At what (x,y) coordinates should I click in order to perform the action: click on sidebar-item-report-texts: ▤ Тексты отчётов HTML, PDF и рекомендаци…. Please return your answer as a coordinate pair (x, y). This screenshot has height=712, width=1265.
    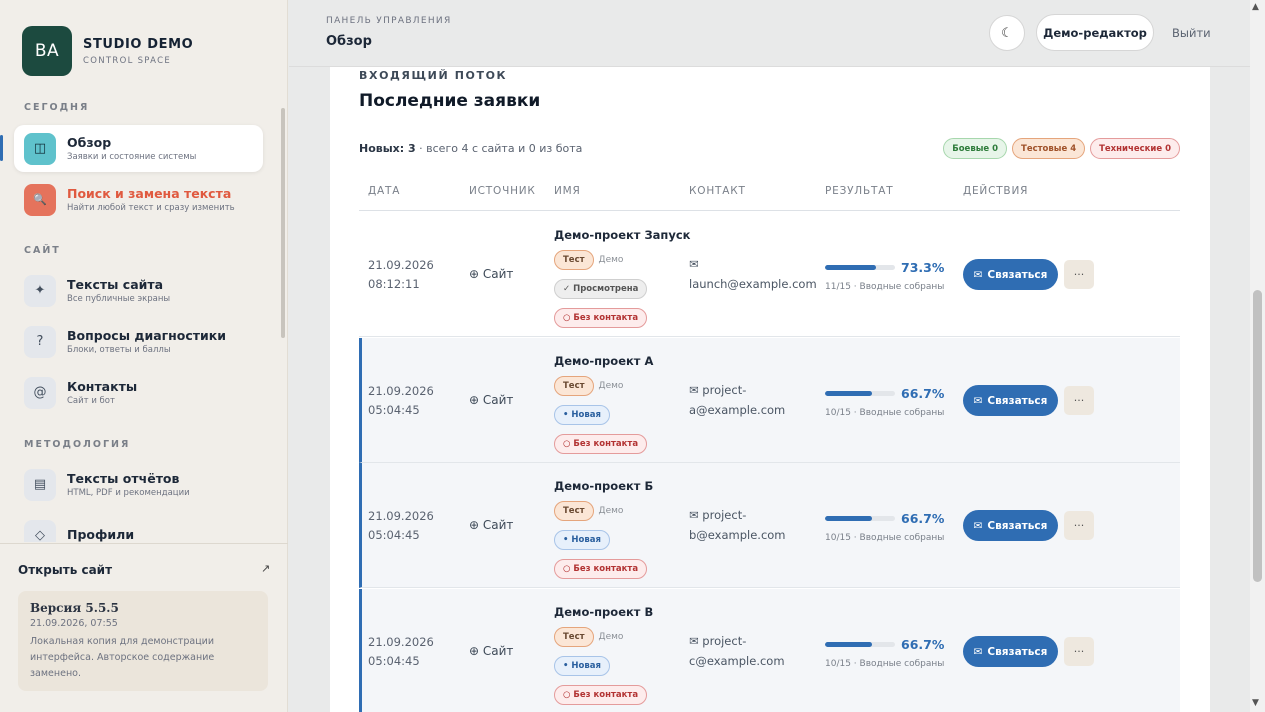
    Looking at the image, I should click on (138, 484).